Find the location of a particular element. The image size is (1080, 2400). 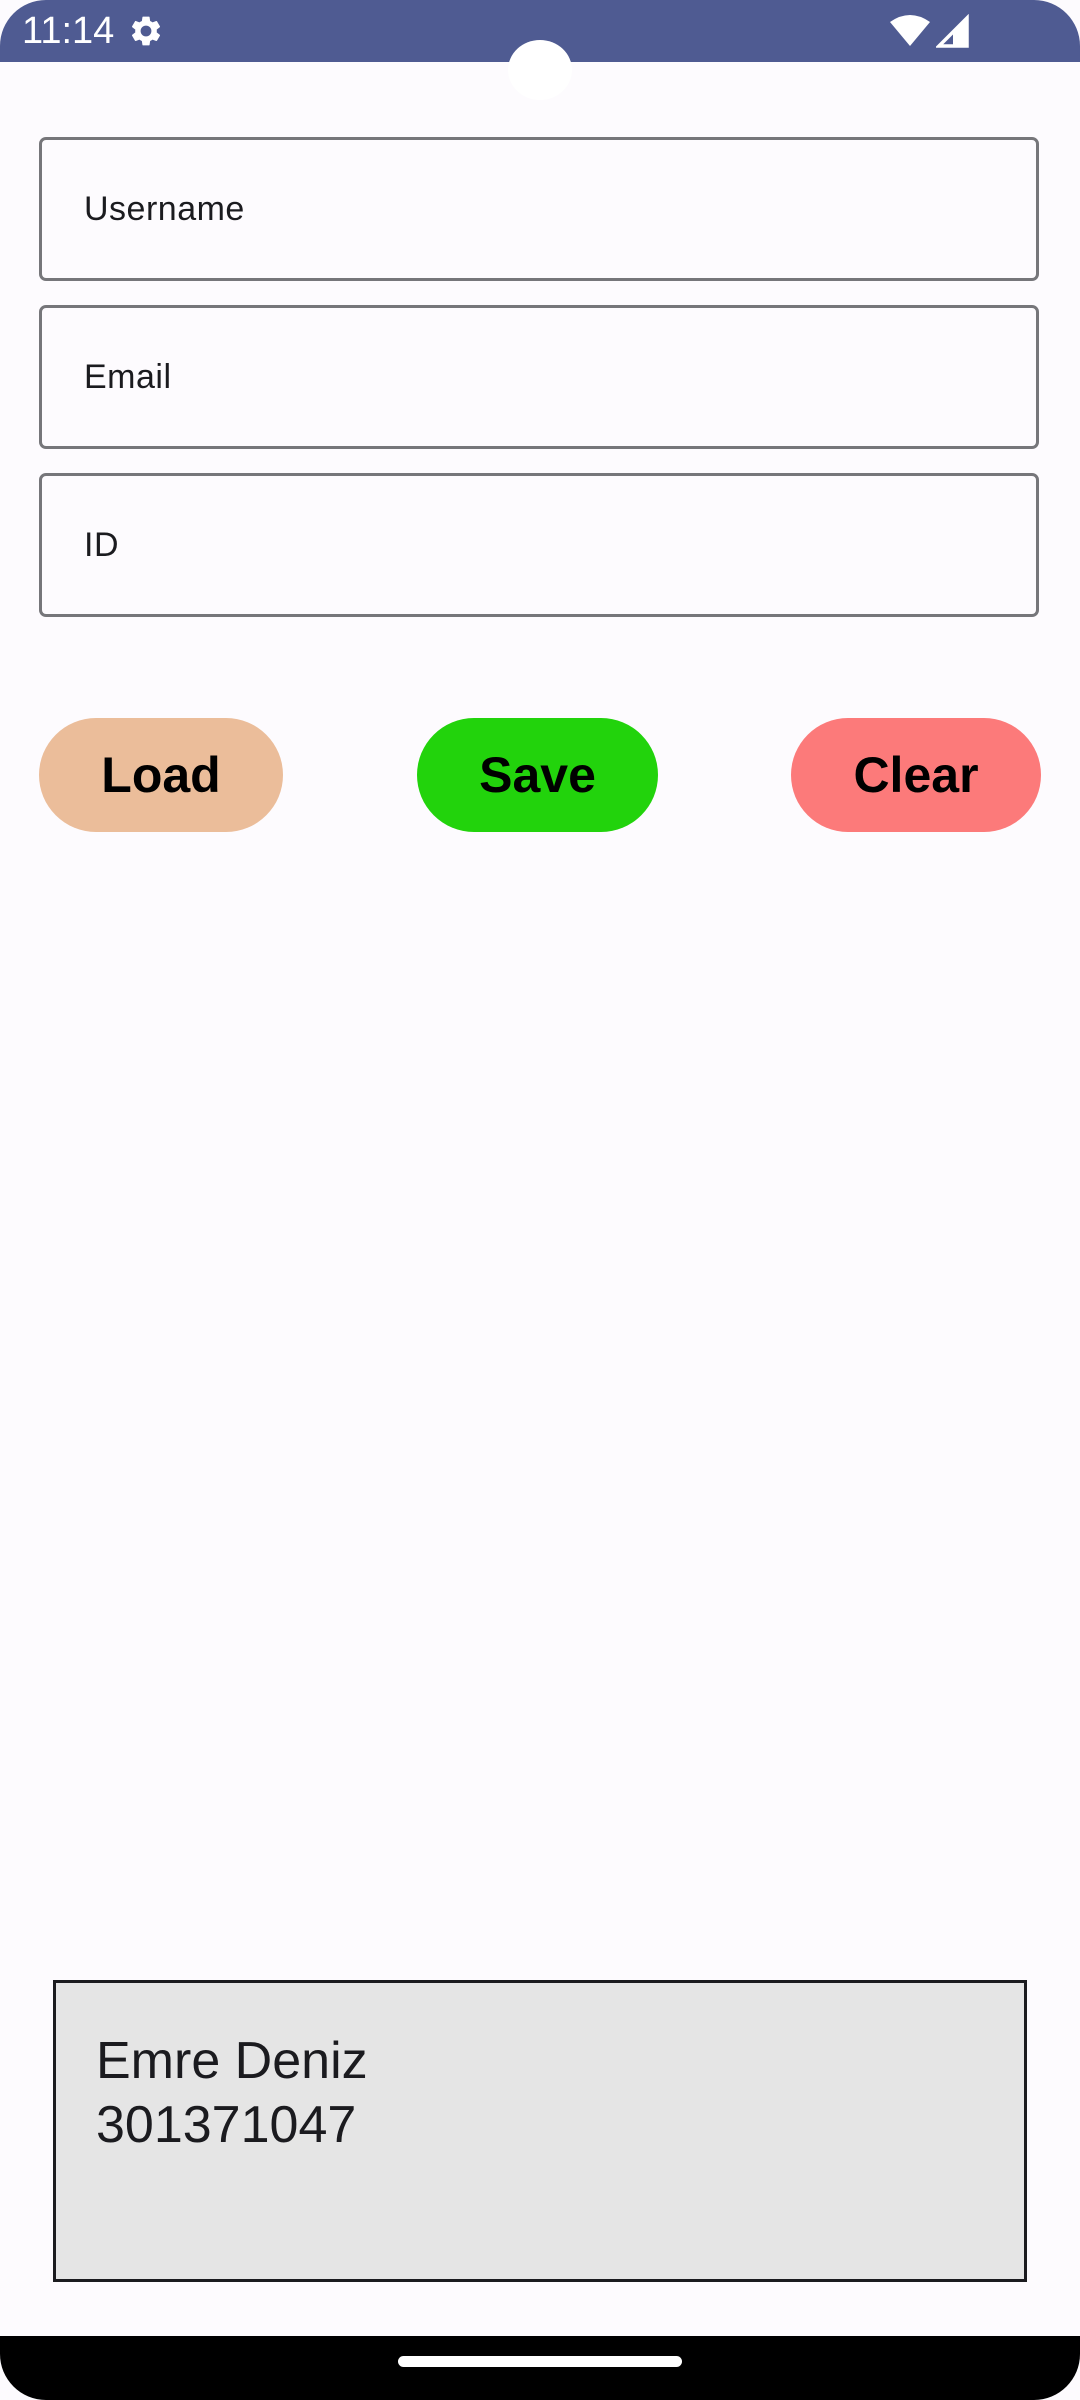

save-button: Save is located at coordinates (537, 775).